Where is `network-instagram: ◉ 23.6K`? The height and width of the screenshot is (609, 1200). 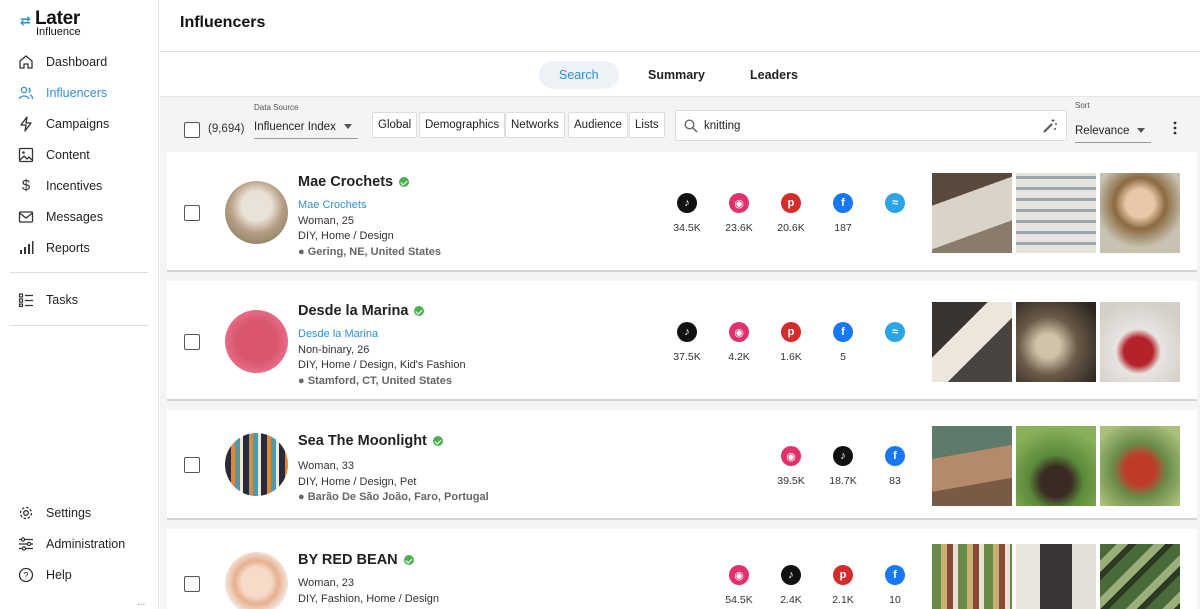
network-instagram: ◉ 23.6K is located at coordinates (739, 213).